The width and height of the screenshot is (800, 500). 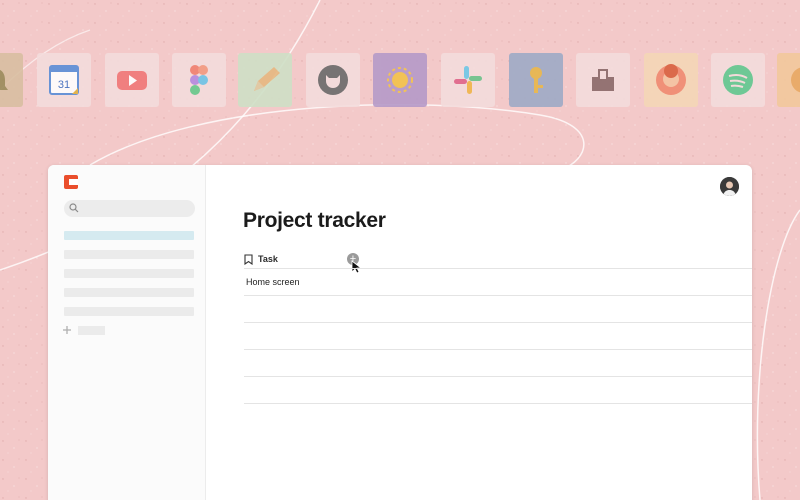 I want to click on key-app-icon, so click(x=536, y=80).